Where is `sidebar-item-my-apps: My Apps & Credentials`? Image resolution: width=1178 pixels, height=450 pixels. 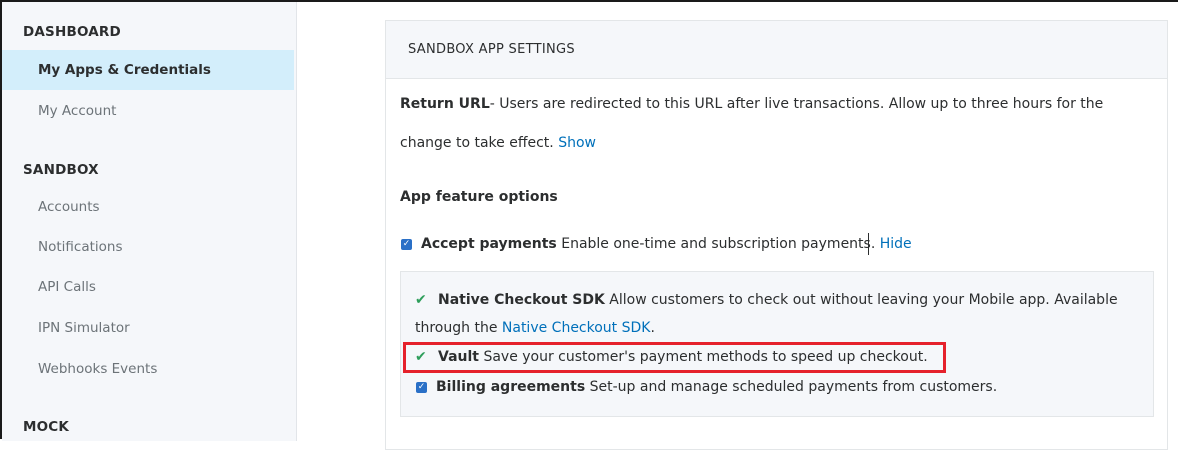
sidebar-item-my-apps: My Apps & Credentials is located at coordinates (148, 70).